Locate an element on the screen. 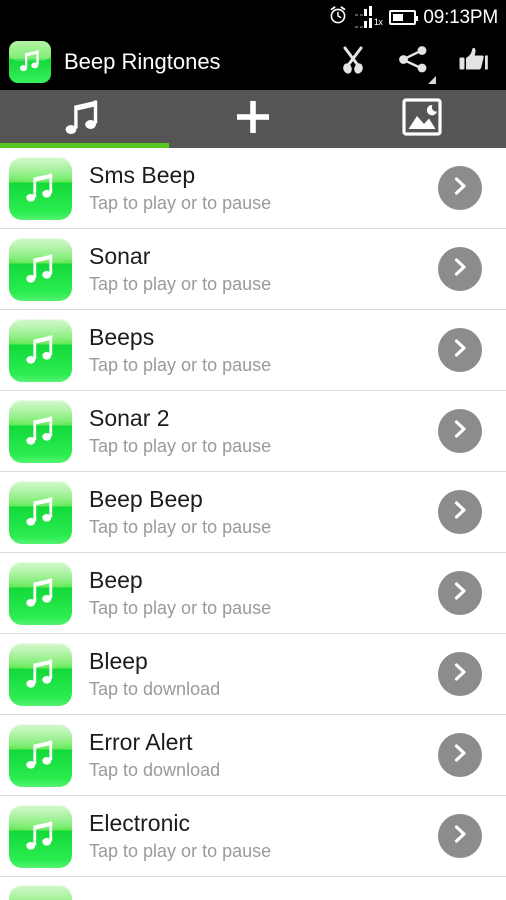  list-item-title: Beeps is located at coordinates (122, 336).